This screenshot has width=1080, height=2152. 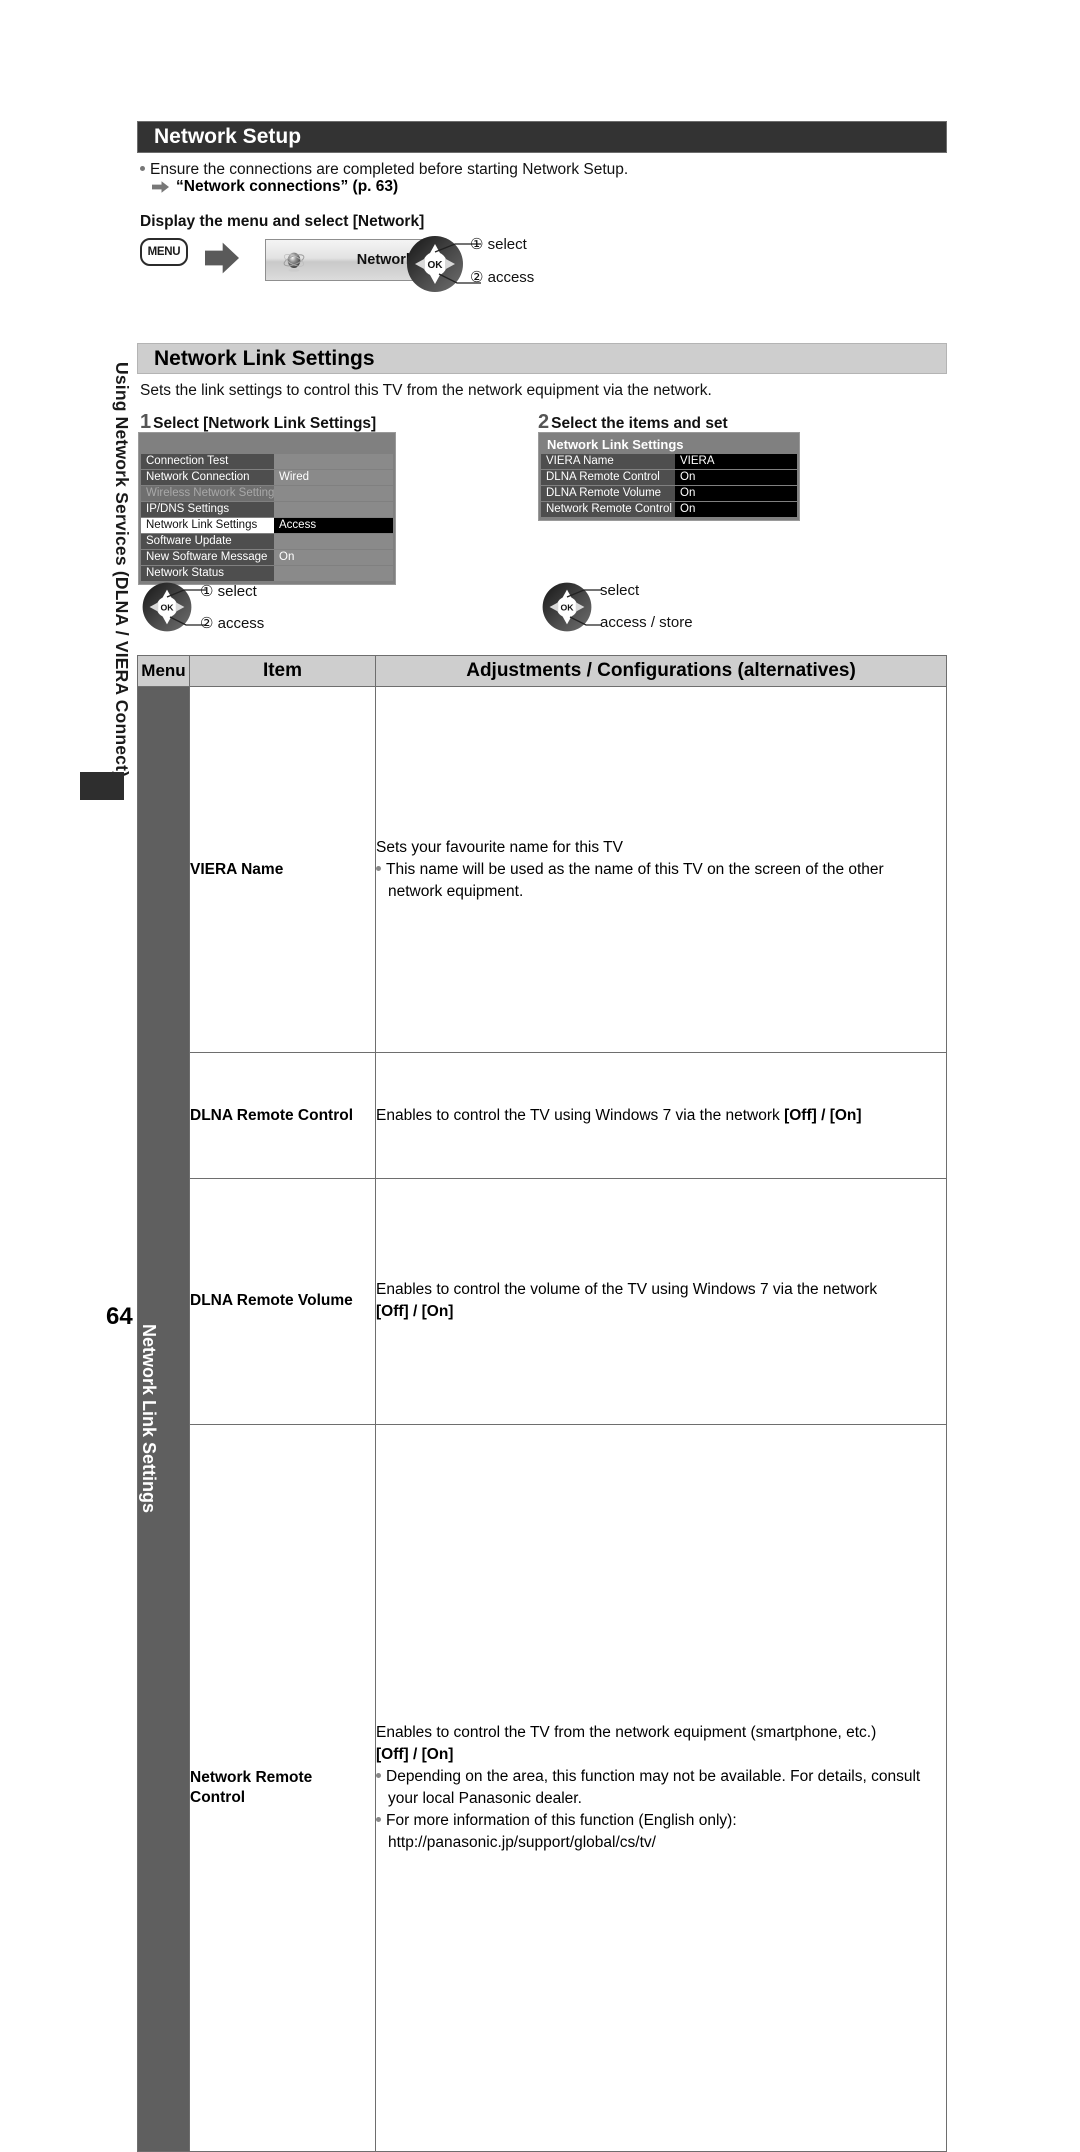 I want to click on step2-callout-select: select, so click(x=619, y=590).